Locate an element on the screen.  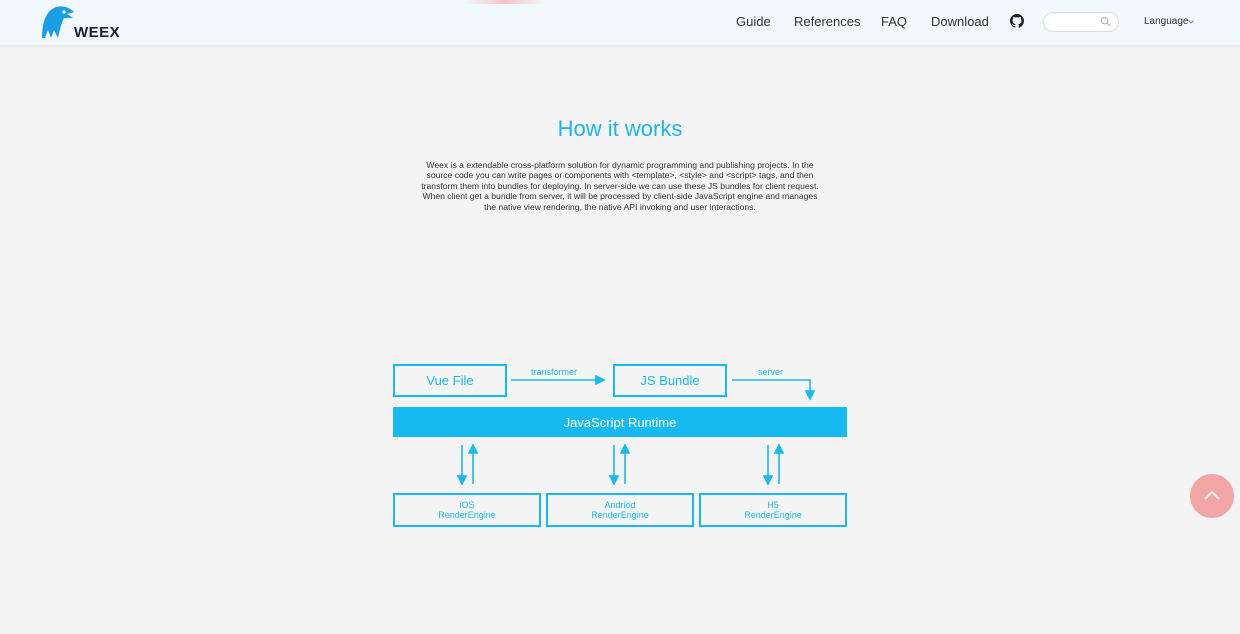
js-bundle-label: JS Bundle is located at coordinates (670, 380).